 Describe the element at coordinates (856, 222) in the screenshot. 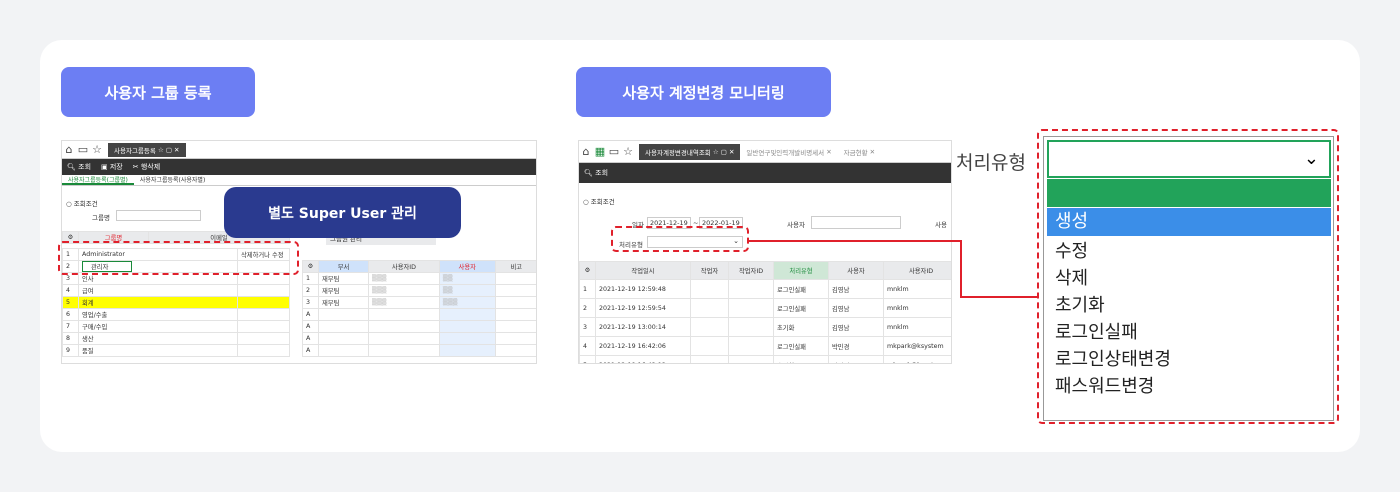

I see `user-input` at that location.